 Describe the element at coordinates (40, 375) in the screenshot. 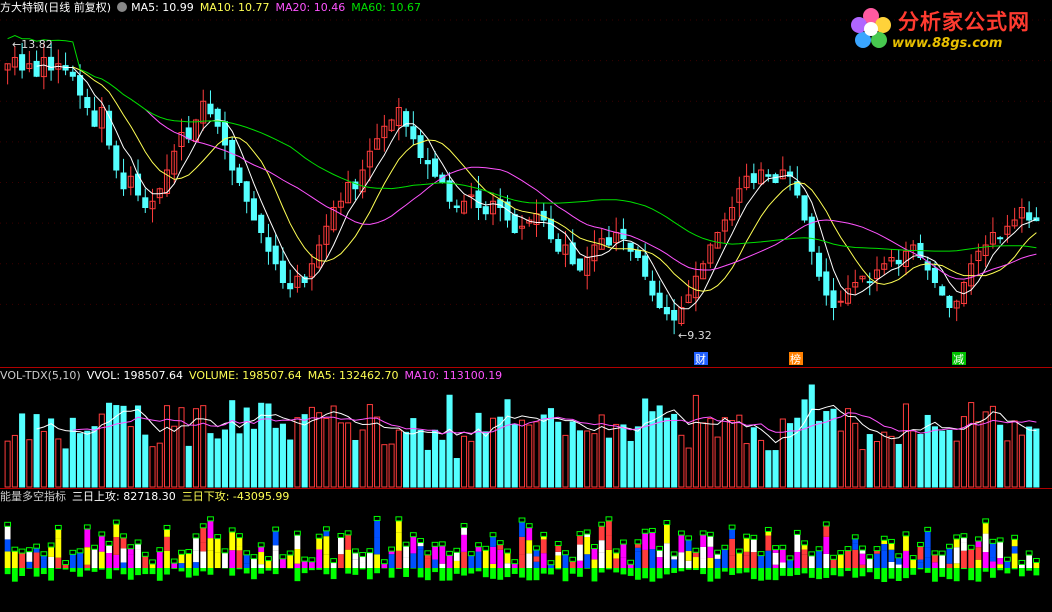

I see `volume-indicator-name: VOL-TDX(5,10)` at that location.